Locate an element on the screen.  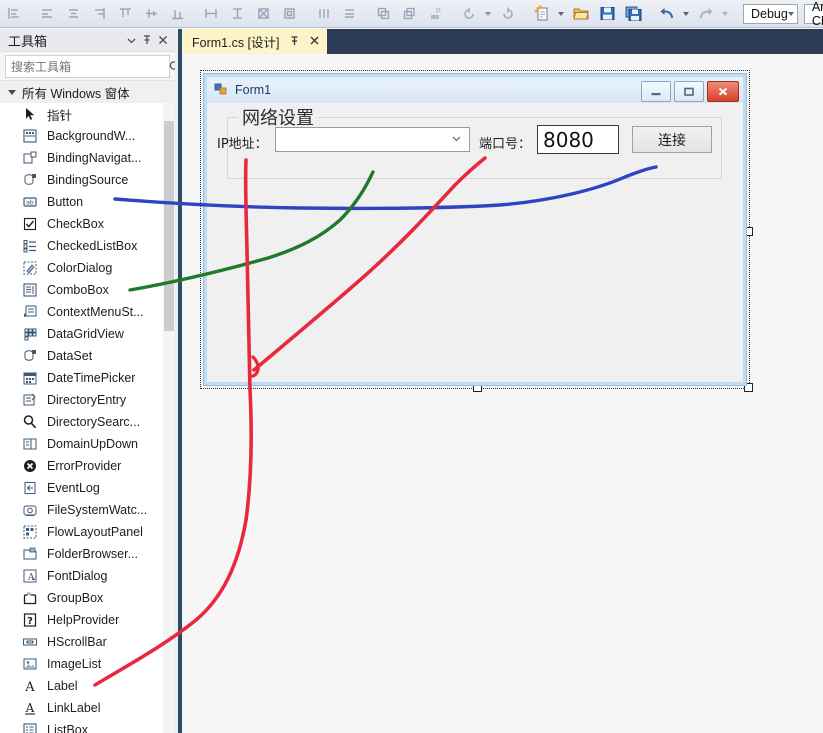
toolbox-item-hscrollbar: HScrollBar is located at coordinates (81, 642).